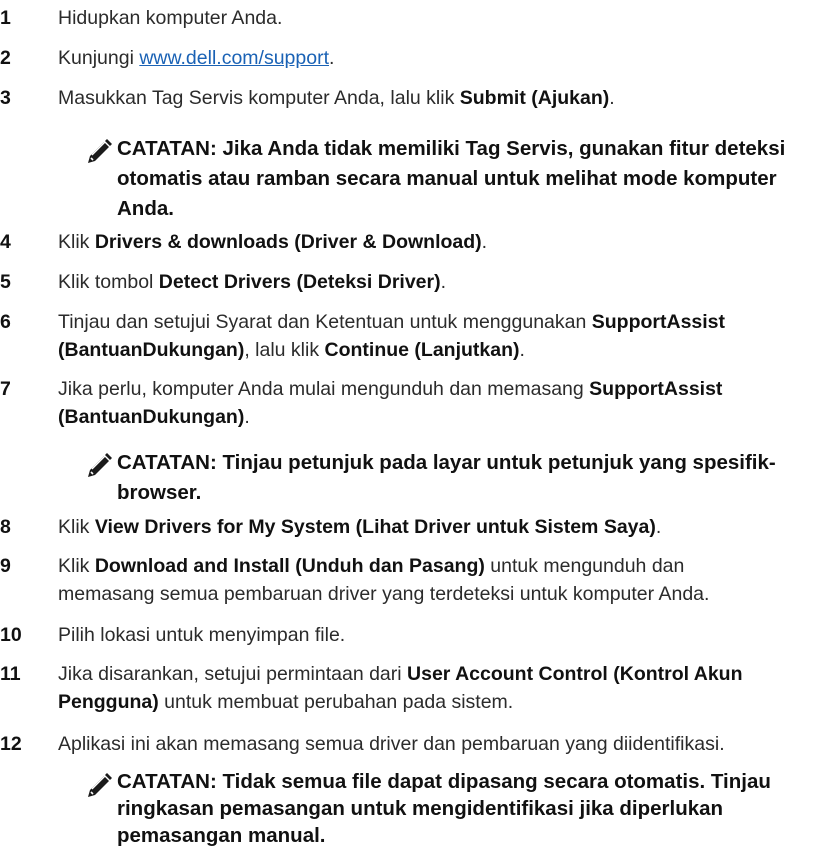  I want to click on step-number: 9, so click(5, 566).